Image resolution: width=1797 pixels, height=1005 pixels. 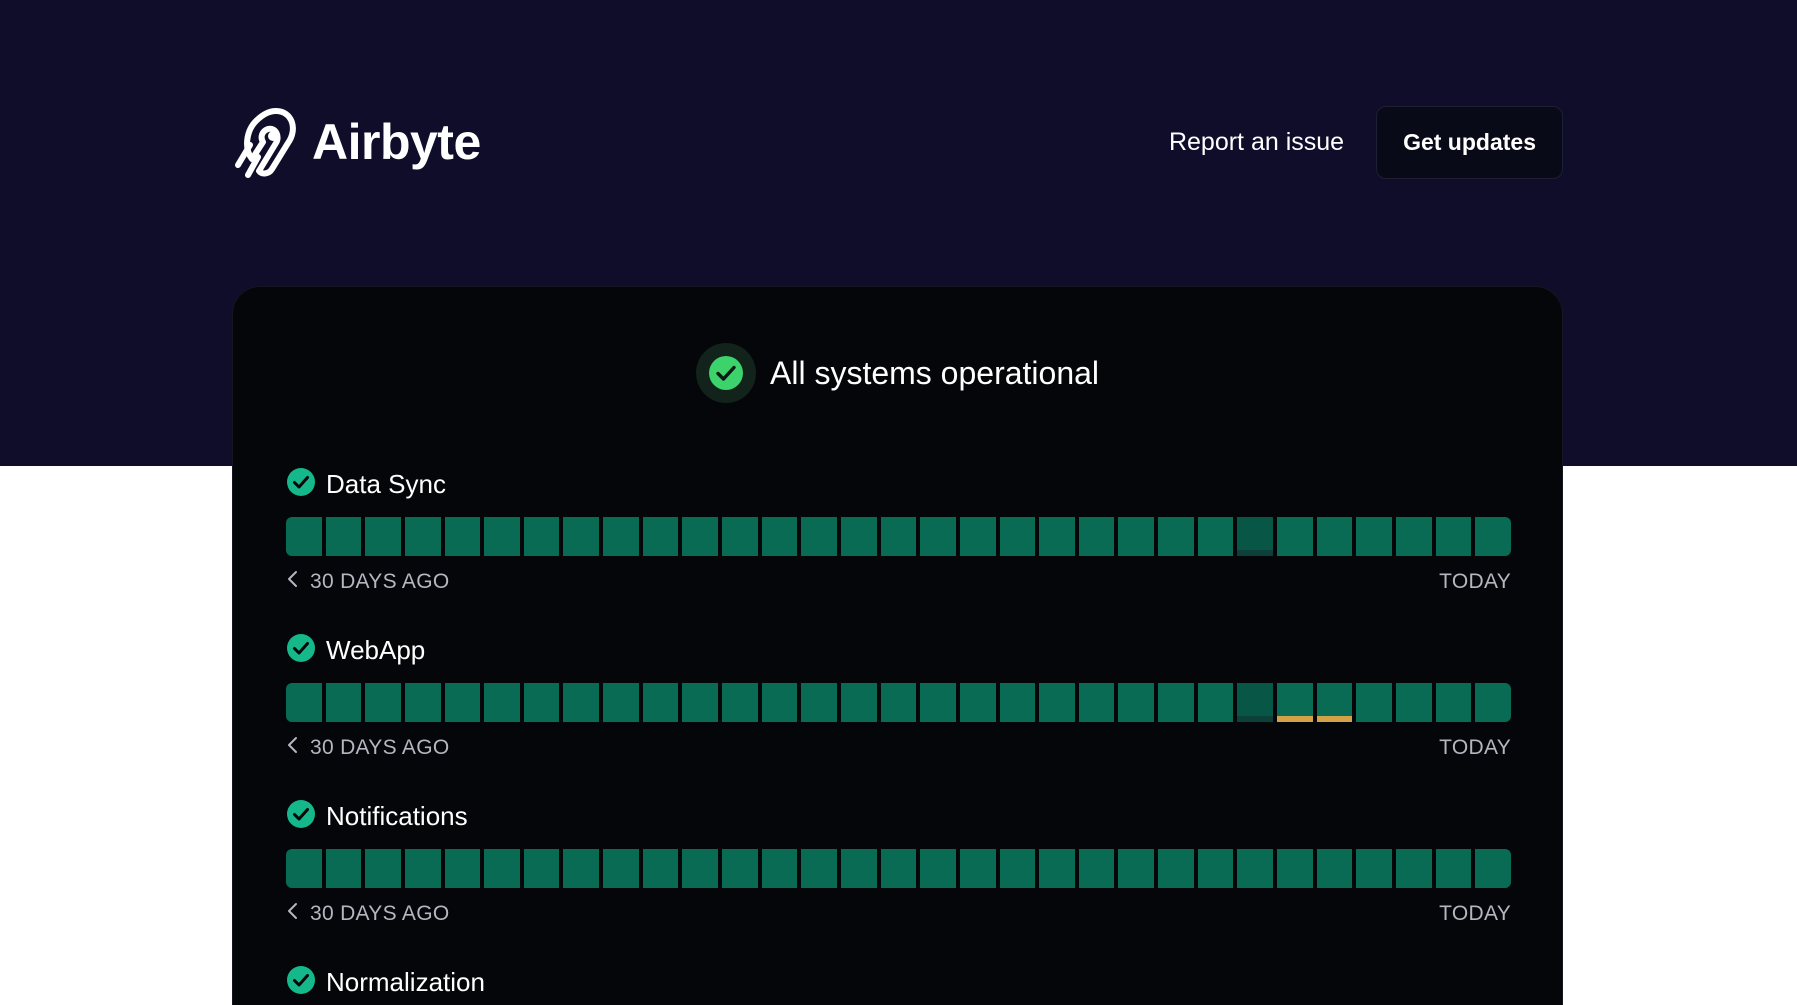 What do you see at coordinates (1256, 142) in the screenshot?
I see `report-issue-link: Report an issue` at bounding box center [1256, 142].